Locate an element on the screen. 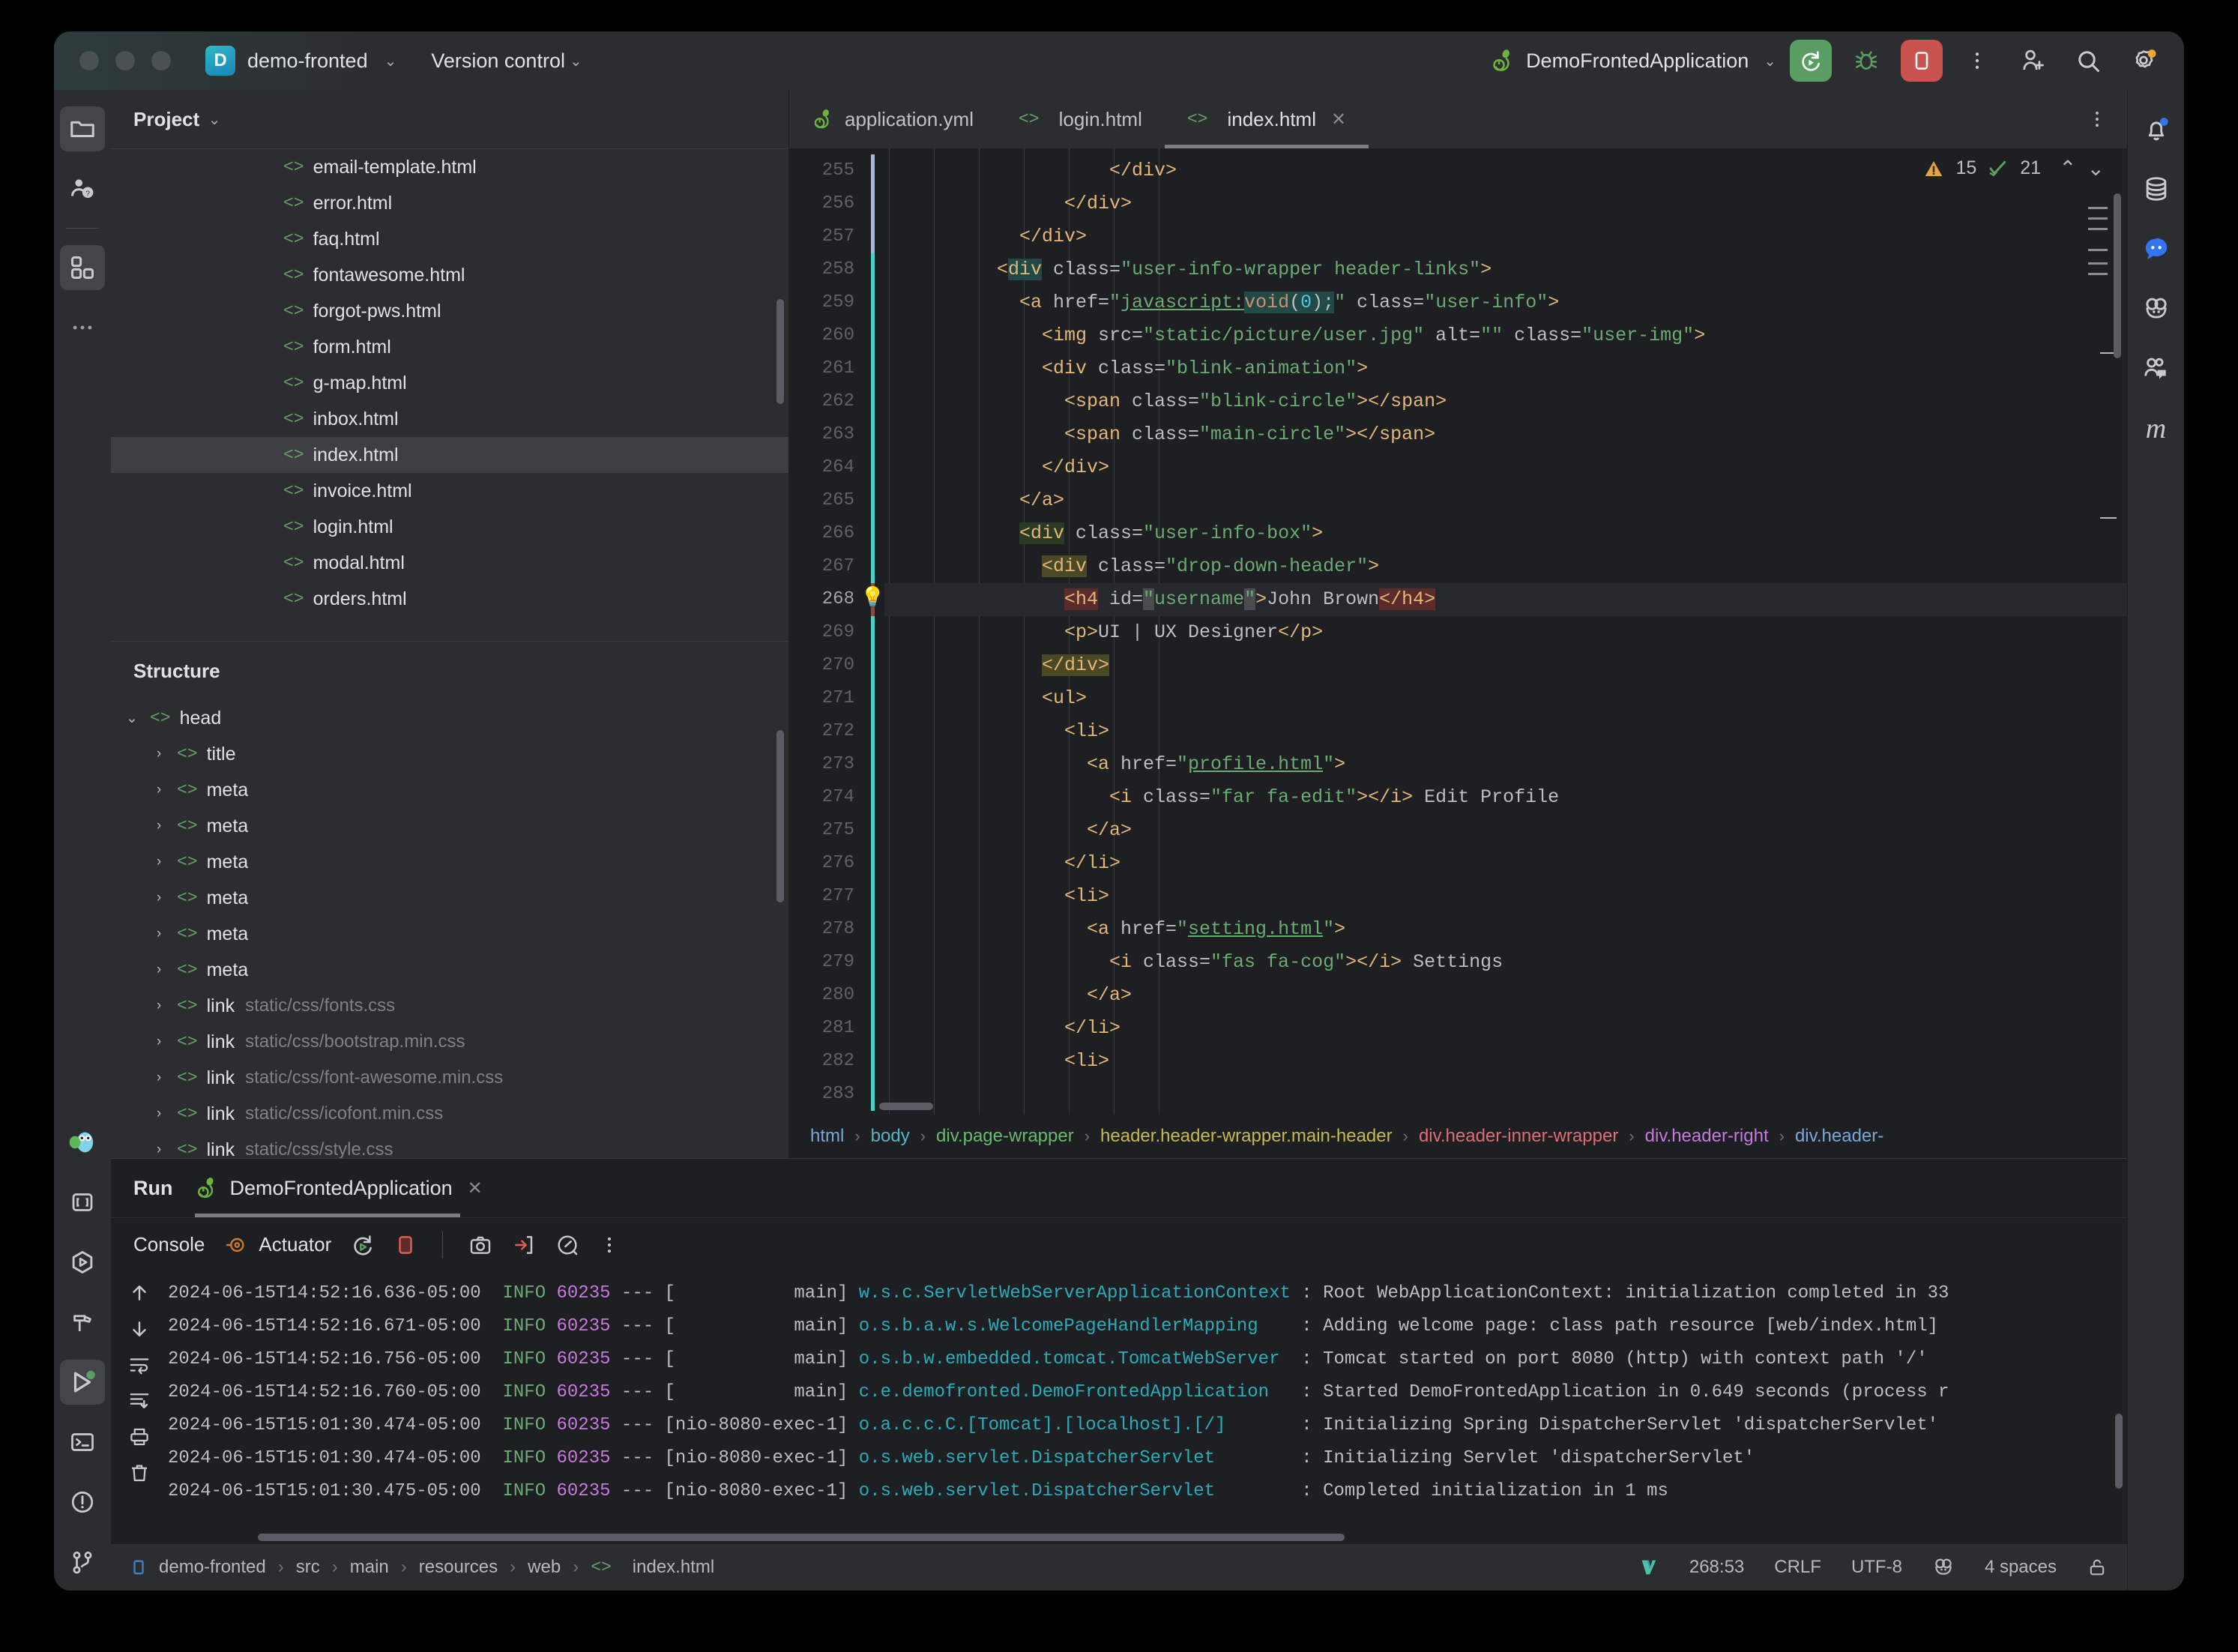  print-button is located at coordinates (139, 1437).